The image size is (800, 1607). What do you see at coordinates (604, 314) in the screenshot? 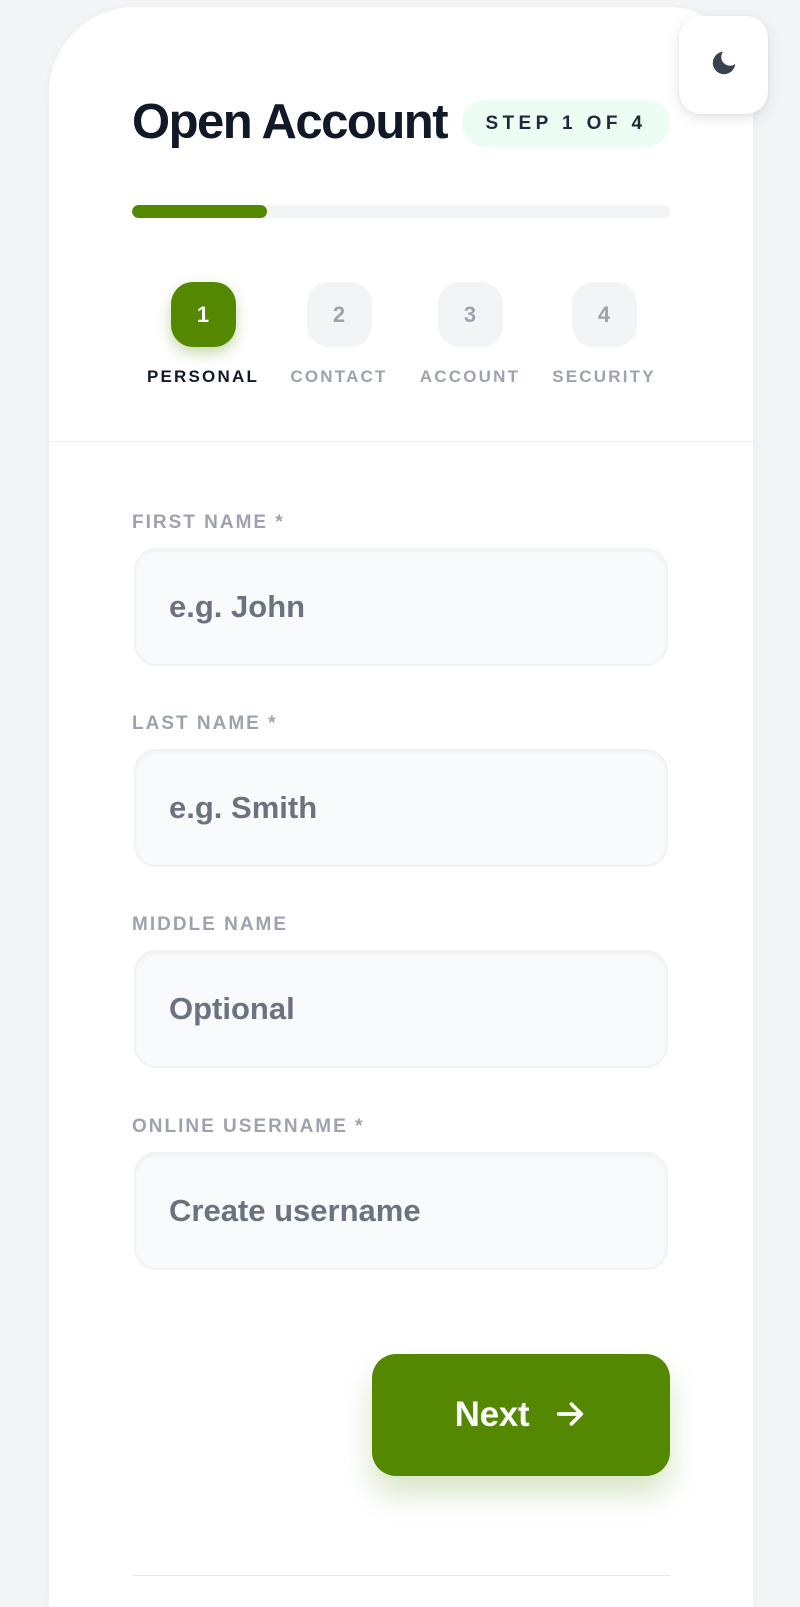
I see `step-number: 4` at bounding box center [604, 314].